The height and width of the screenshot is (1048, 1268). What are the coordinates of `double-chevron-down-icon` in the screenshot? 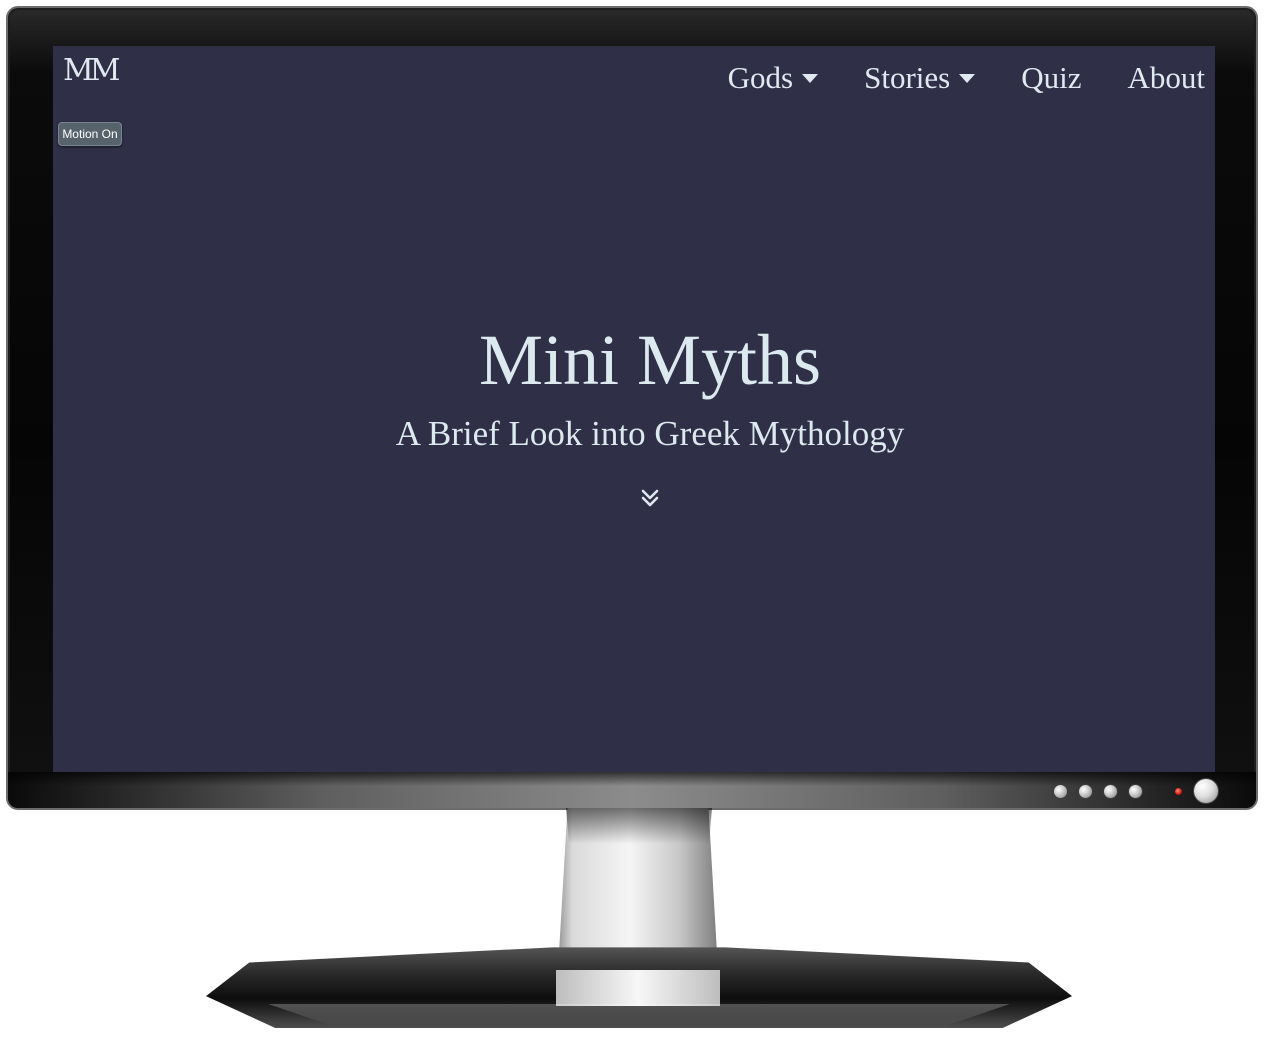 It's located at (650, 498).